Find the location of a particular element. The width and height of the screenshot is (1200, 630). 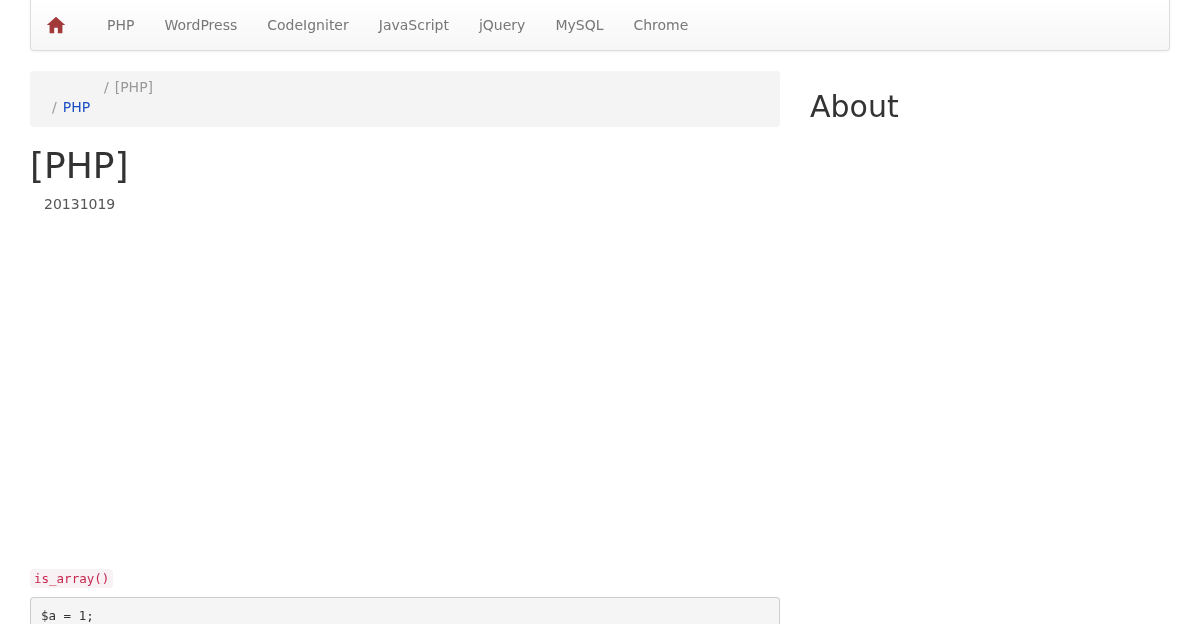

breadcrumb-link: PHP is located at coordinates (76, 107).